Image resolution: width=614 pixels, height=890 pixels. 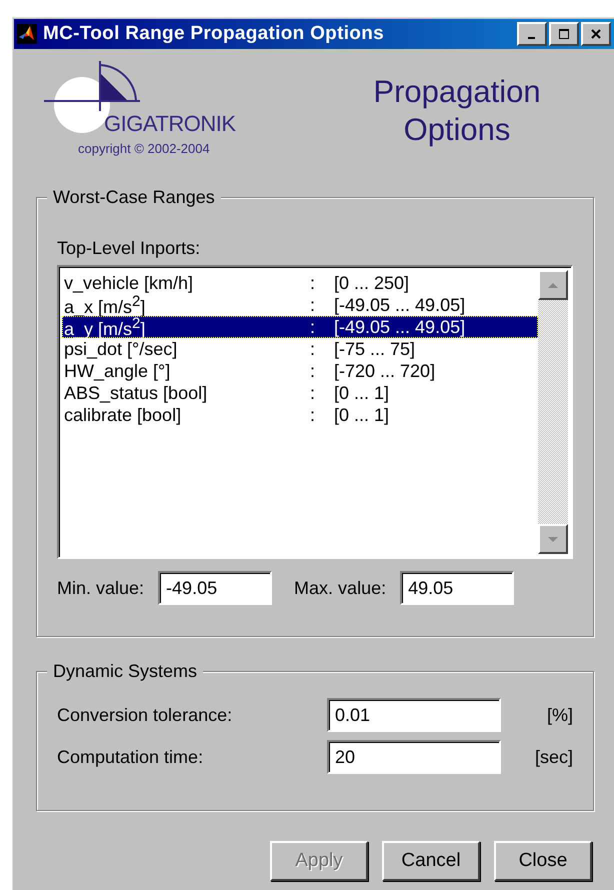 I want to click on up-arrow-icon, so click(x=553, y=285).